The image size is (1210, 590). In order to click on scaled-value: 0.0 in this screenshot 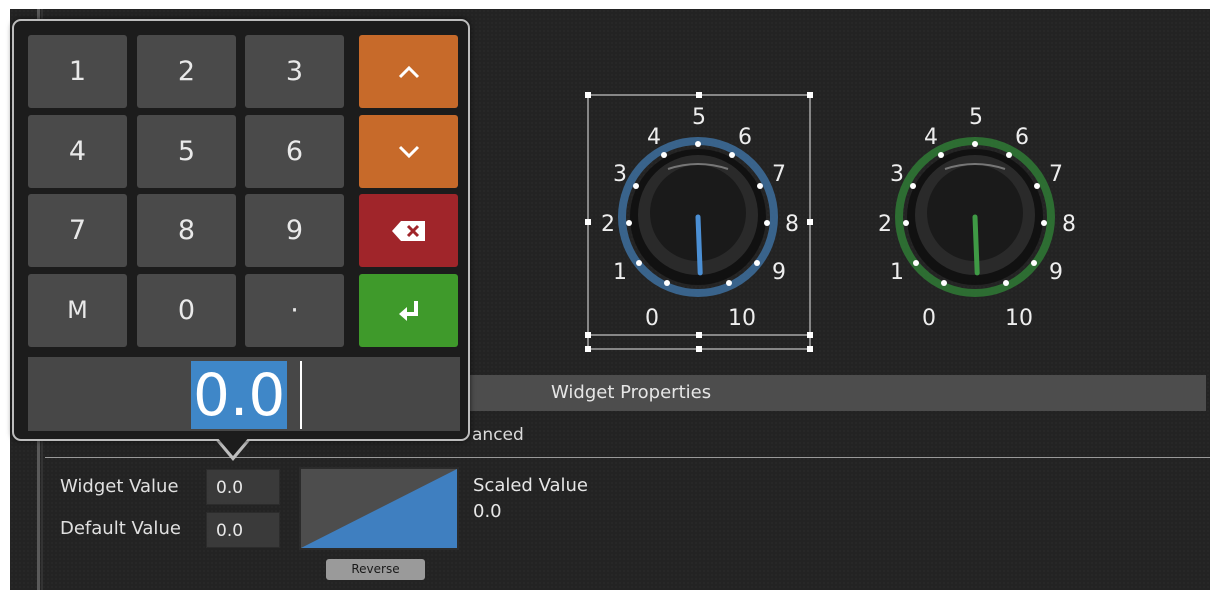, I will do `click(487, 511)`.